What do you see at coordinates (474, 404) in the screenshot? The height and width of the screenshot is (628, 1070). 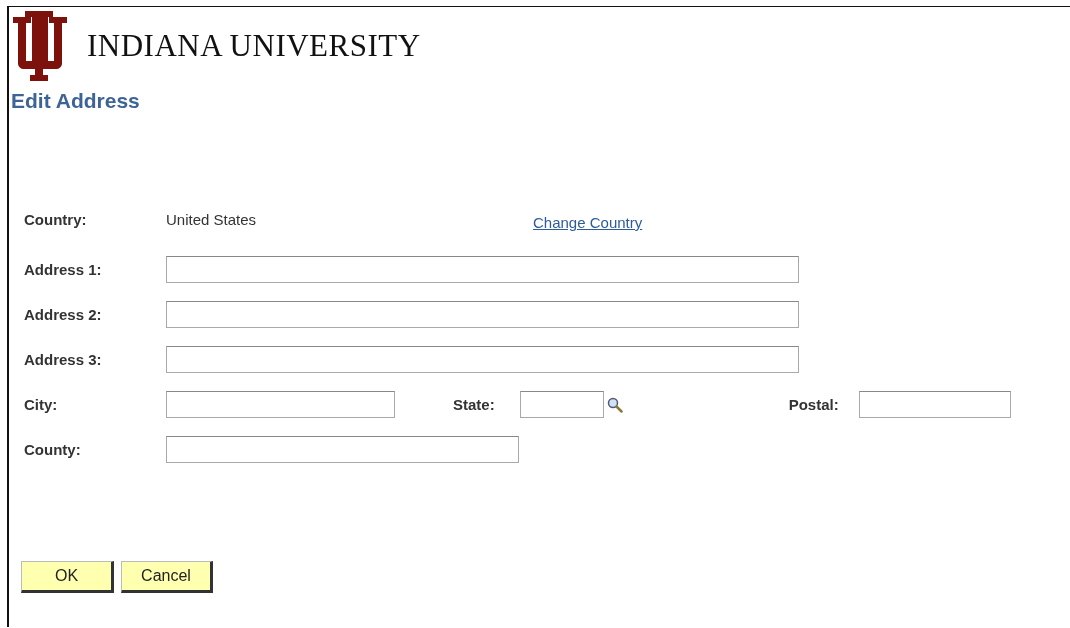 I see `field-label: State:` at bounding box center [474, 404].